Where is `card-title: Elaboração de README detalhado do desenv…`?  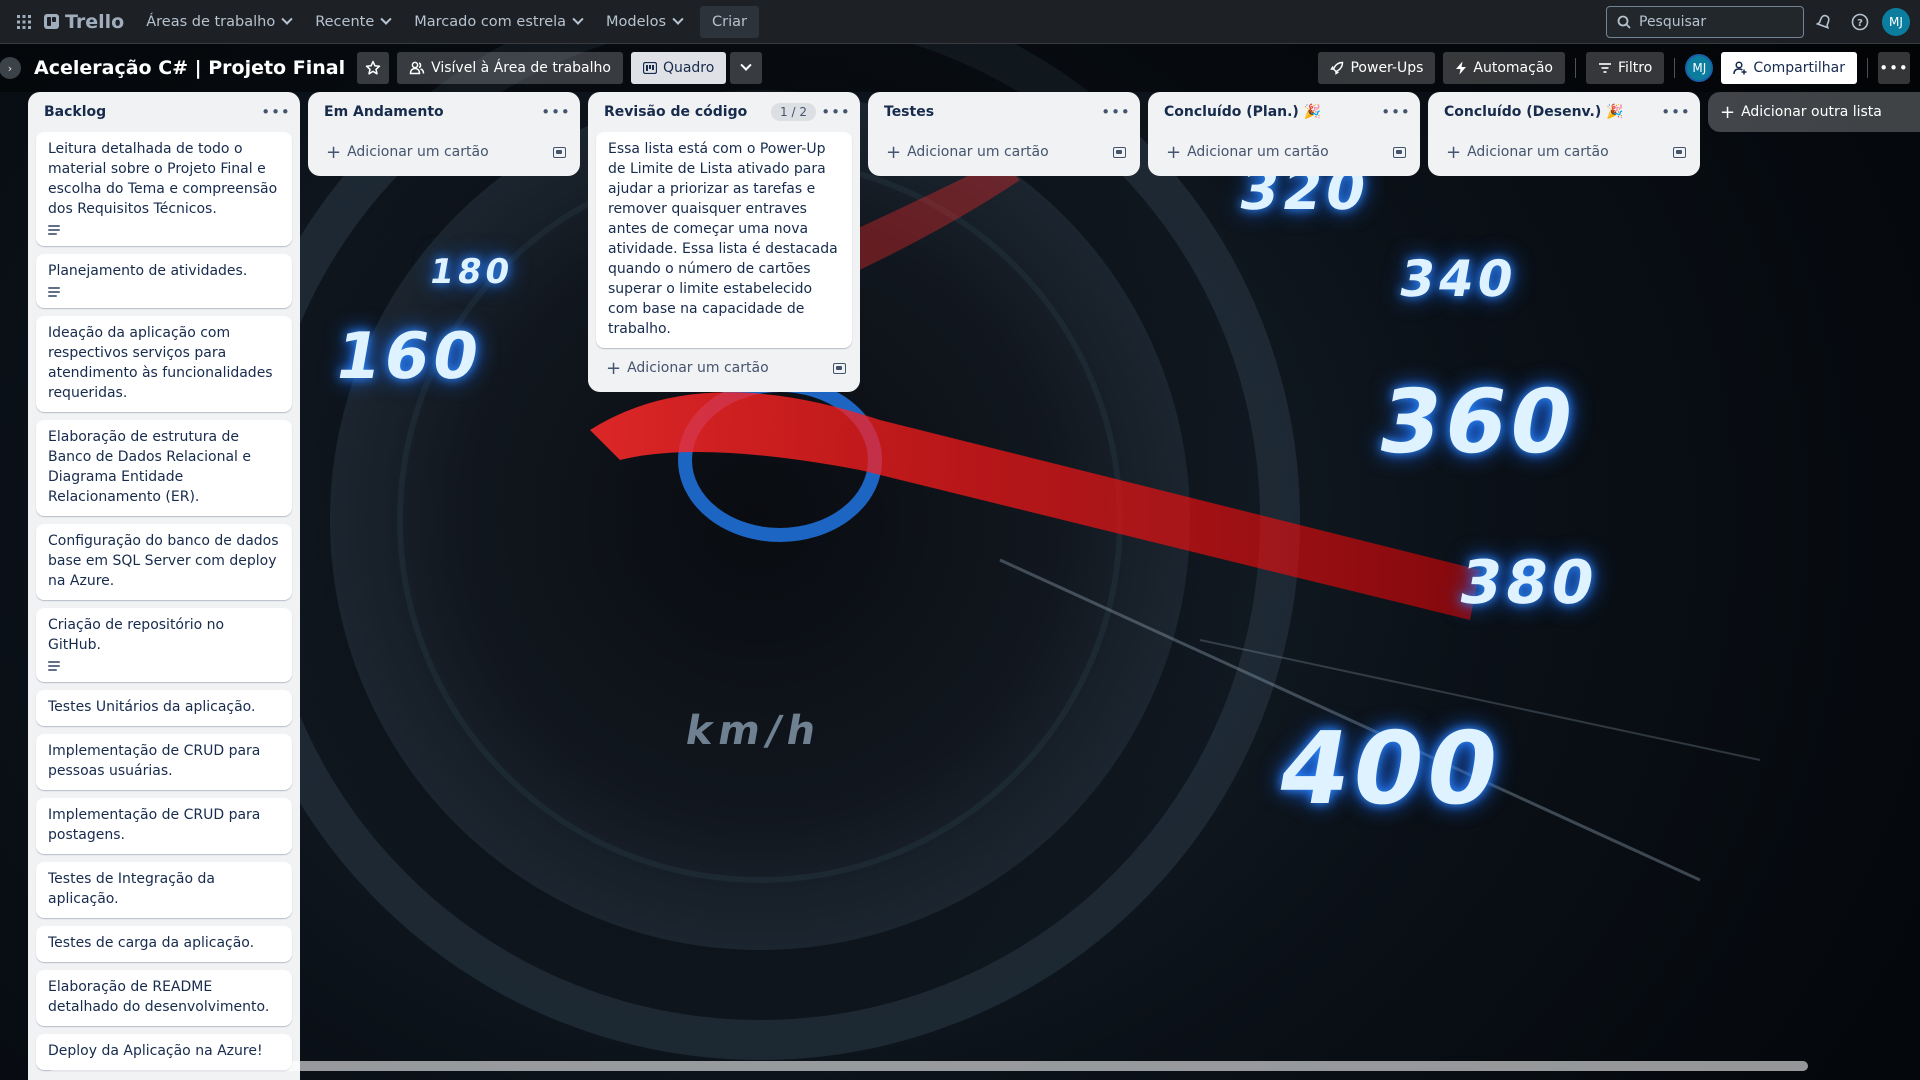 card-title: Elaboração de README detalhado do desenv… is located at coordinates (159, 997).